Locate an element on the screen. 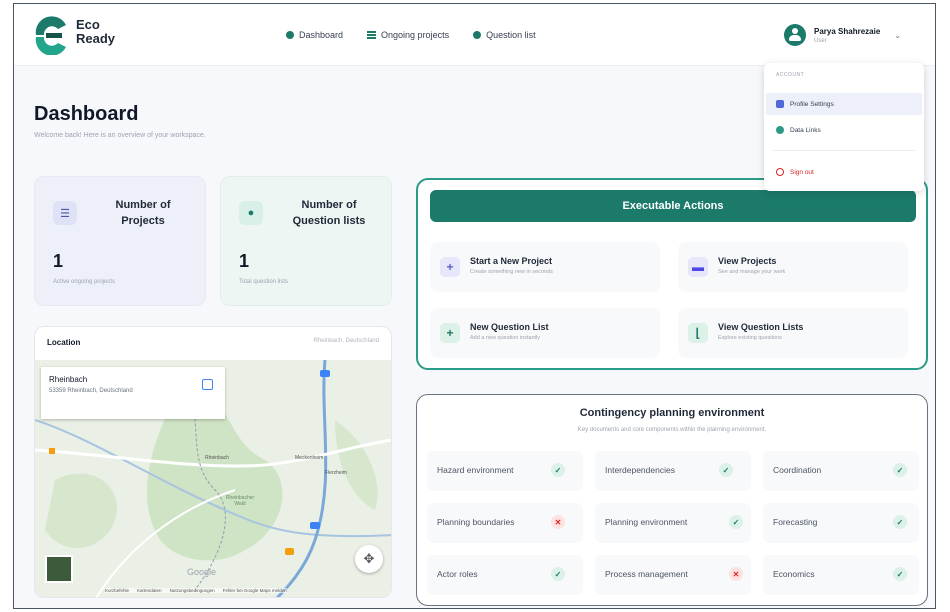 The height and width of the screenshot is (612, 950). action-subtitle: Add a new question instantly is located at coordinates (505, 338).